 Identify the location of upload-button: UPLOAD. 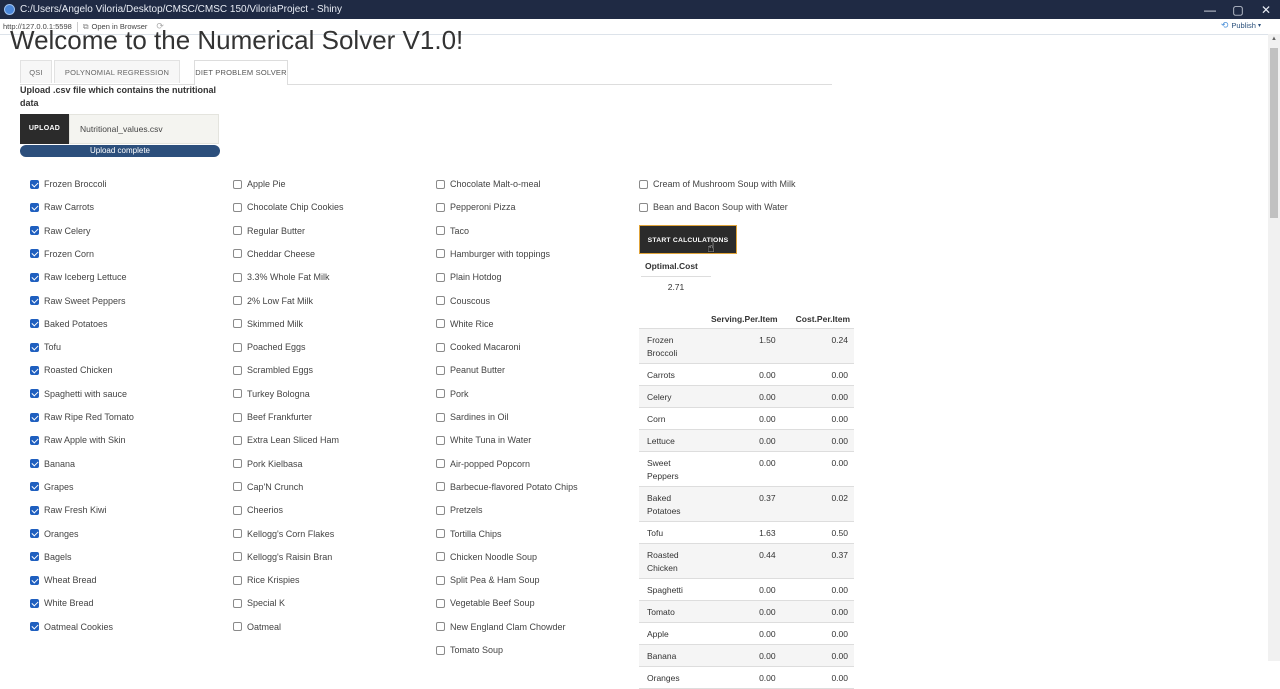
(44, 129).